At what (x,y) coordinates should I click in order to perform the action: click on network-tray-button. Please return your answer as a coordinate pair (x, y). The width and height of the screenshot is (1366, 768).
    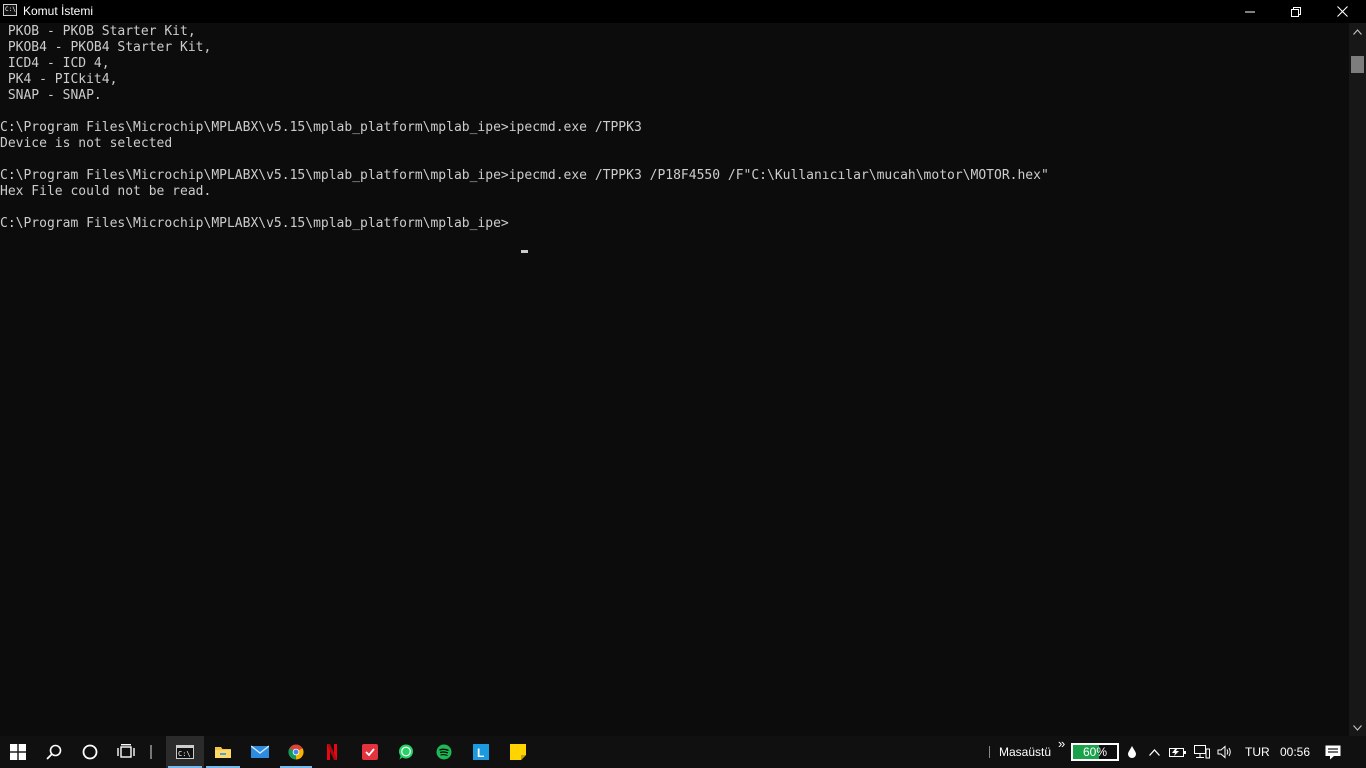
    Looking at the image, I should click on (1202, 752).